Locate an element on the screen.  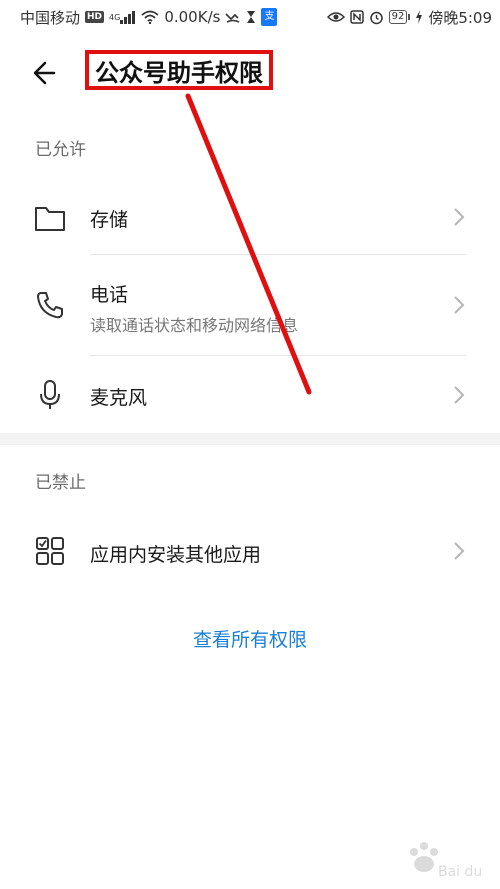
hd-icon: HD is located at coordinates (95, 17).